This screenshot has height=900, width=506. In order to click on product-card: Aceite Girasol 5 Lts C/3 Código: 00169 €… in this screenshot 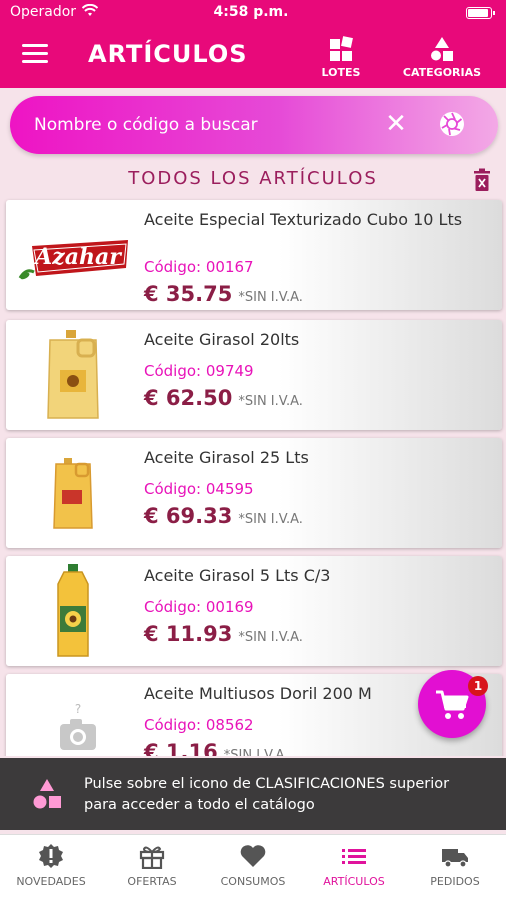, I will do `click(254, 611)`.